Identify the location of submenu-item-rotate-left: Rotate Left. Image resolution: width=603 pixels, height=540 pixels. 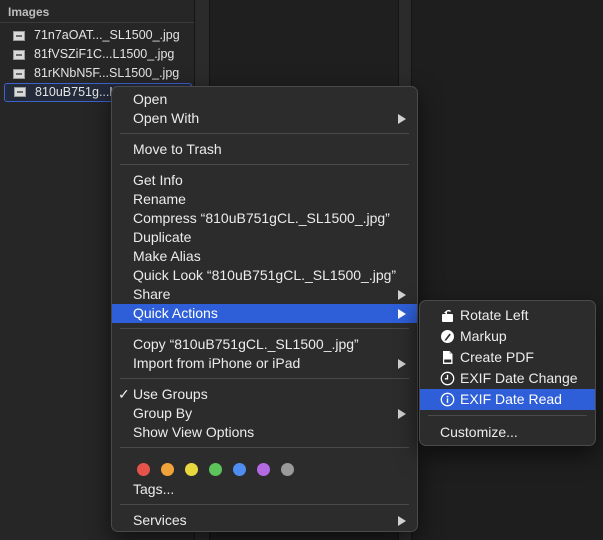
(507, 315).